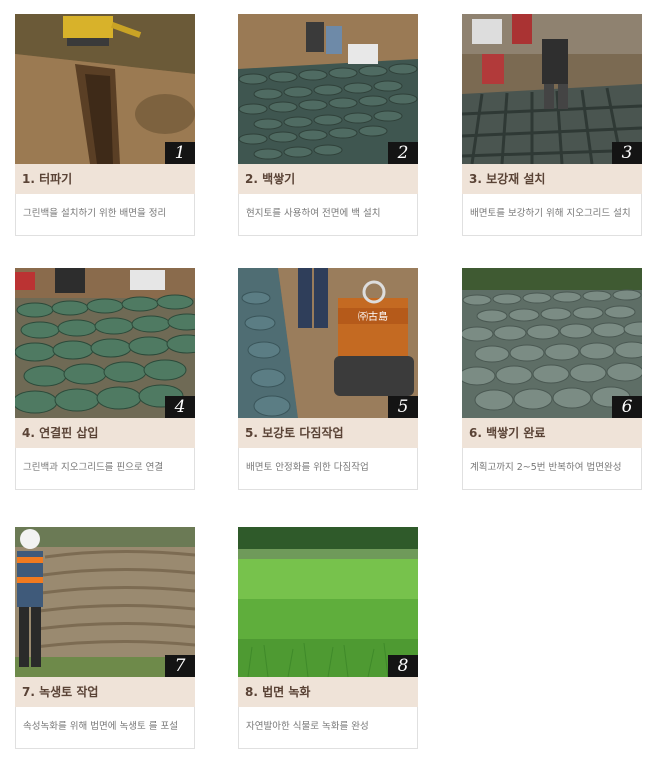 The height and width of the screenshot is (771, 656). I want to click on step-card-4: 4 4. 연결핀 삽입 그린백과 지오그리드를 핀으로 연결, so click(105, 379).